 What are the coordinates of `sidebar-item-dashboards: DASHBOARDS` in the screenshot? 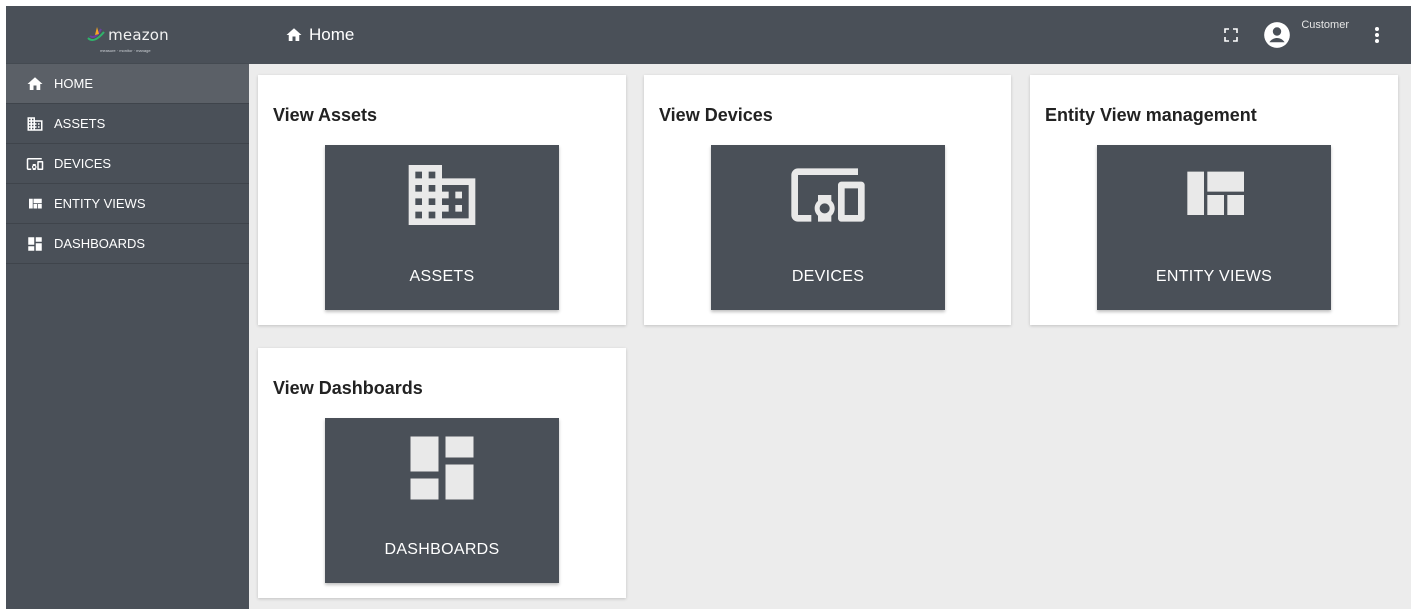 It's located at (127, 244).